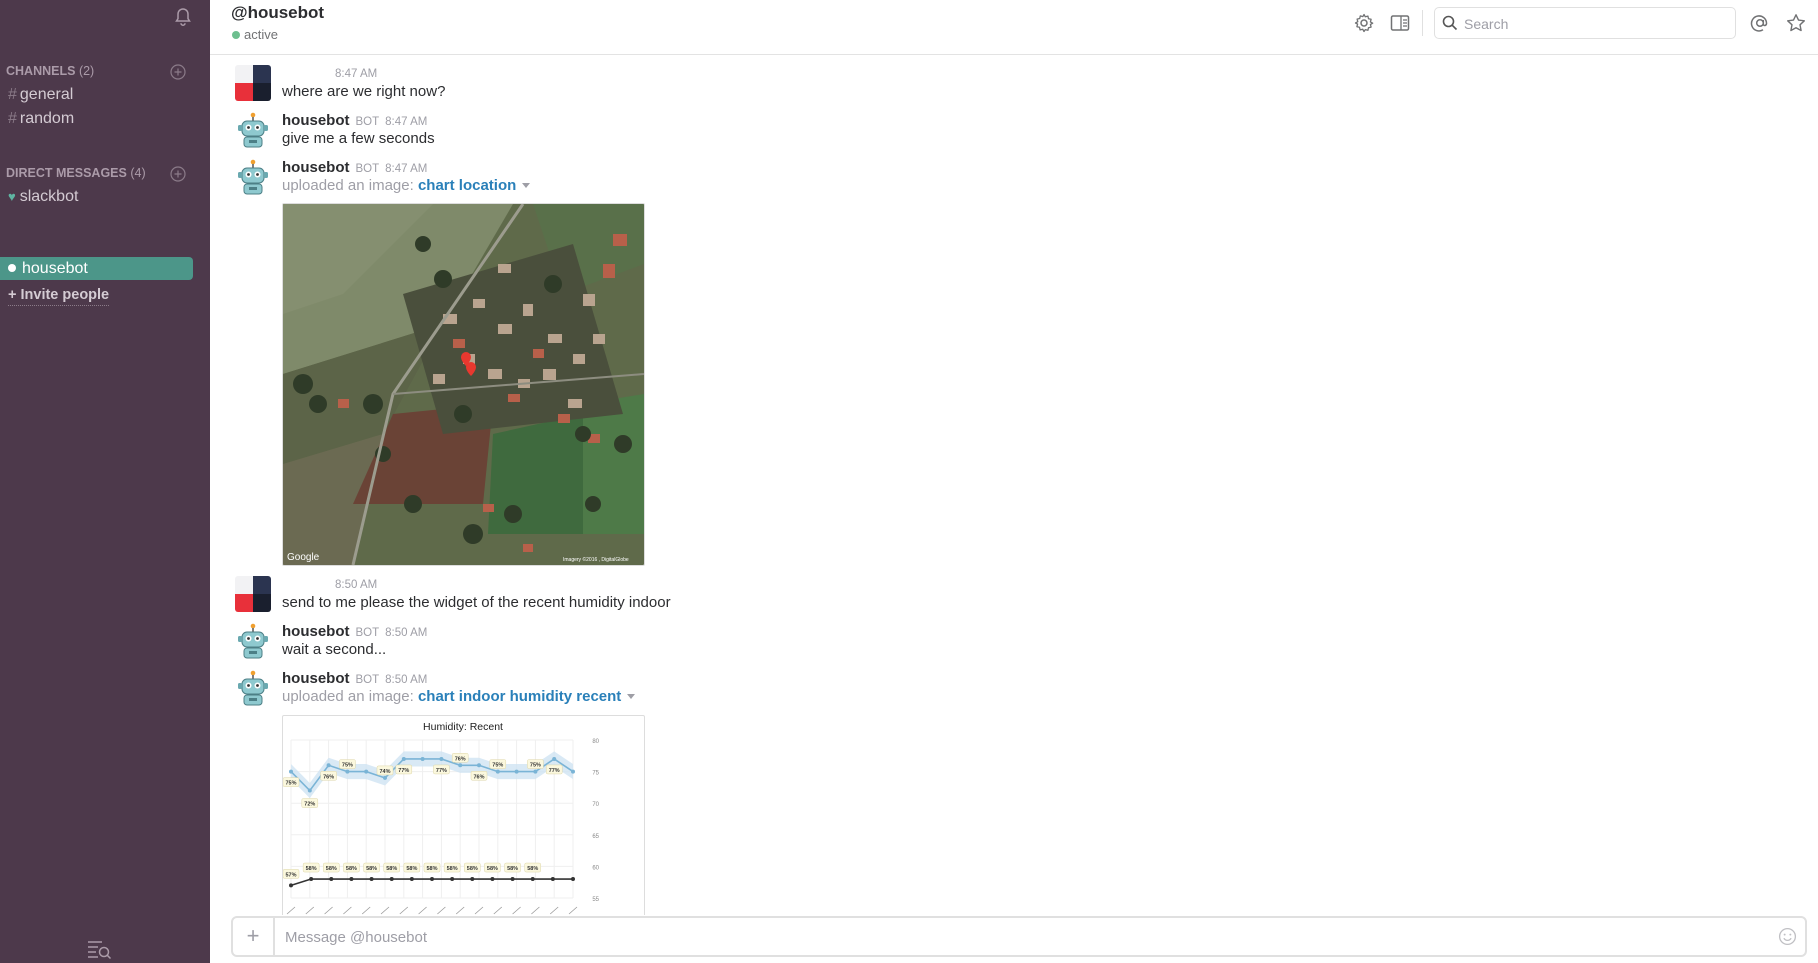 The height and width of the screenshot is (963, 1818). What do you see at coordinates (12, 196) in the screenshot?
I see `heart-icon: ♥` at bounding box center [12, 196].